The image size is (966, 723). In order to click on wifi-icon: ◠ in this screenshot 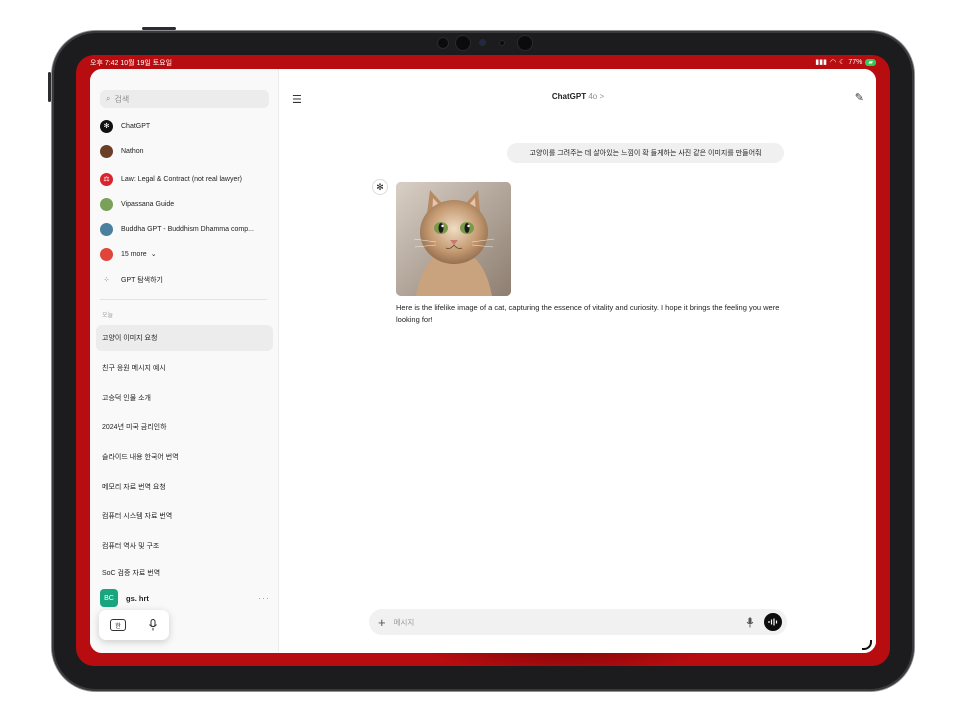, I will do `click(833, 62)`.